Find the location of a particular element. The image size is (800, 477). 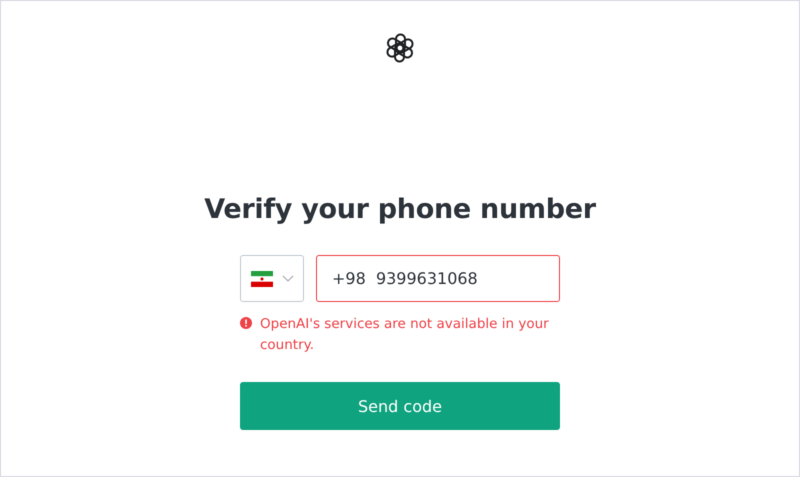

country-picker is located at coordinates (272, 278).